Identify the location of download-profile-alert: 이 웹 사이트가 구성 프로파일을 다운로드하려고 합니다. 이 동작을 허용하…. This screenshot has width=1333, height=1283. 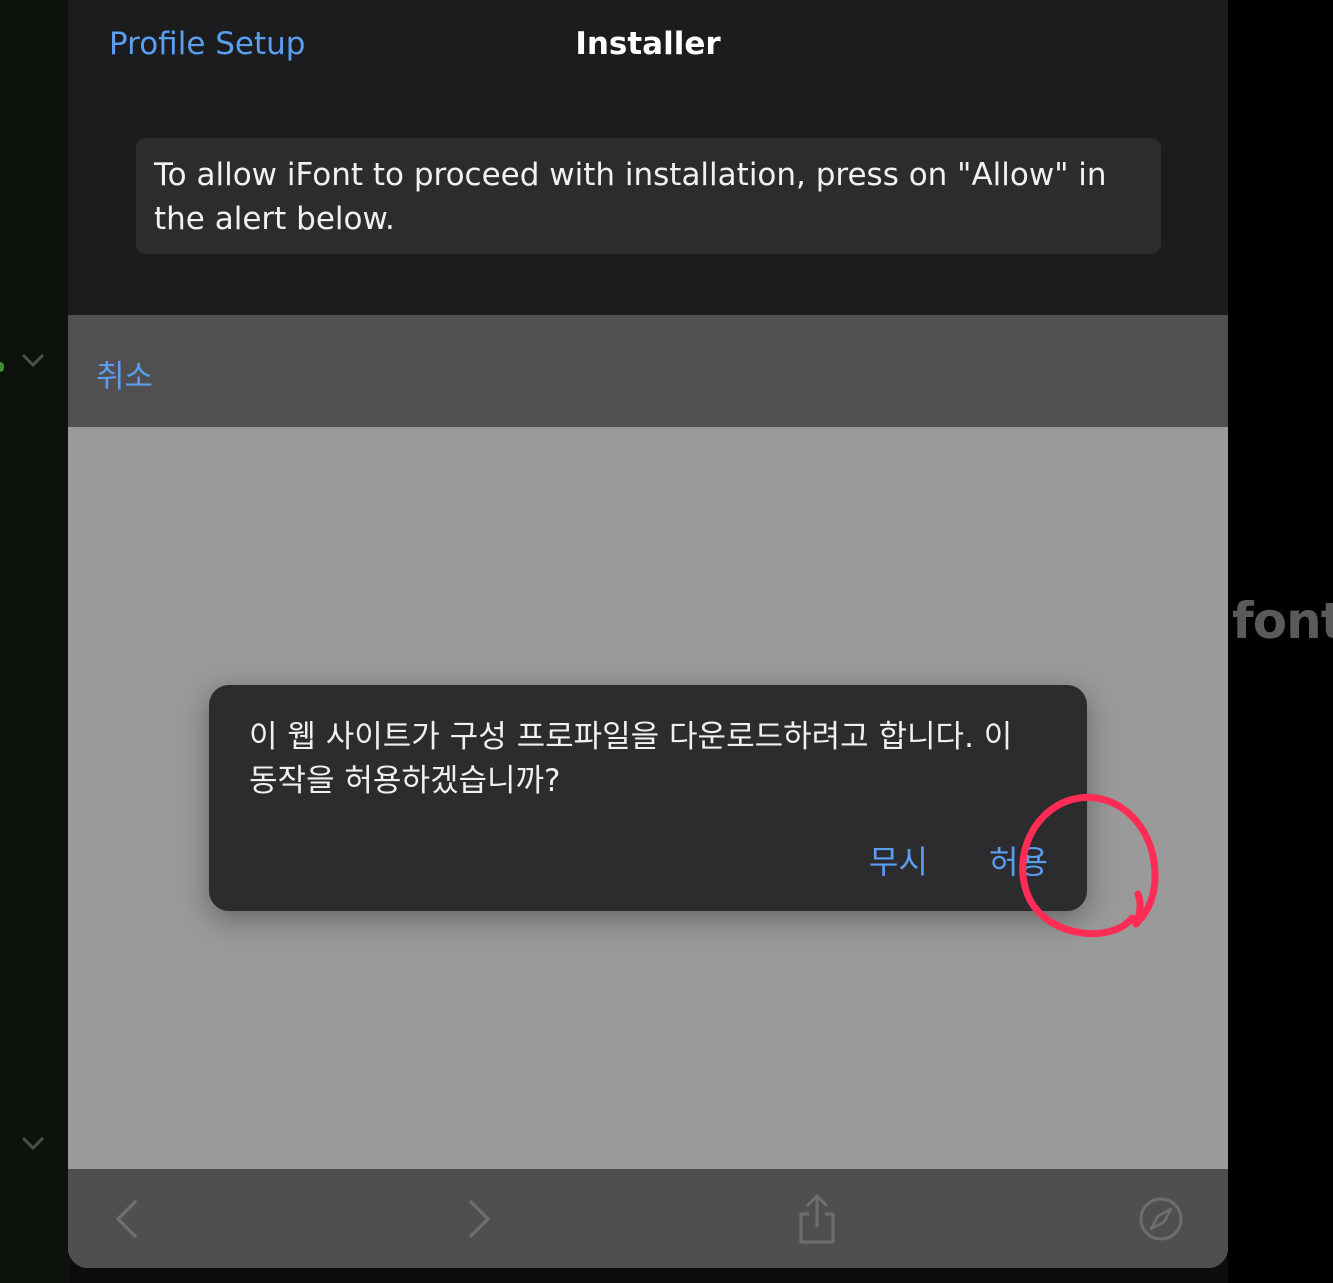
(648, 798).